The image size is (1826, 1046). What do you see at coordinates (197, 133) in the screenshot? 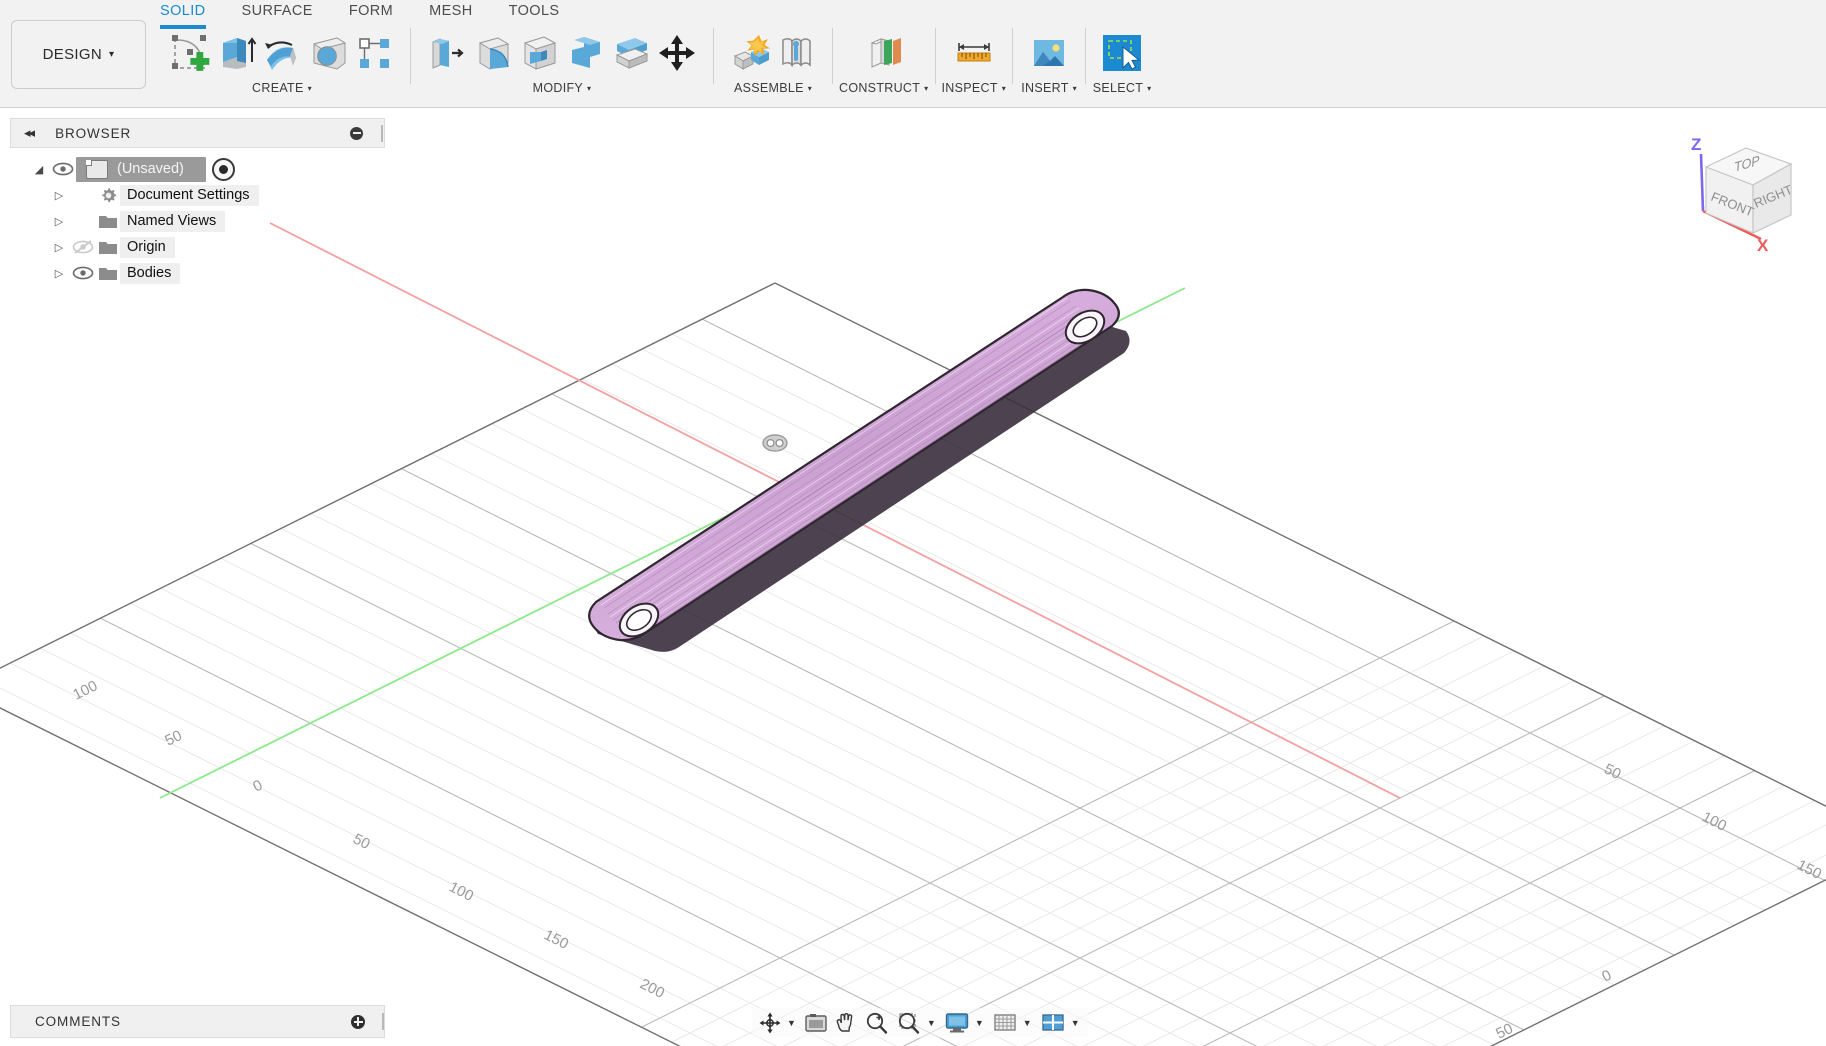
I see `browser-header: ◂◂ BROWSER` at bounding box center [197, 133].